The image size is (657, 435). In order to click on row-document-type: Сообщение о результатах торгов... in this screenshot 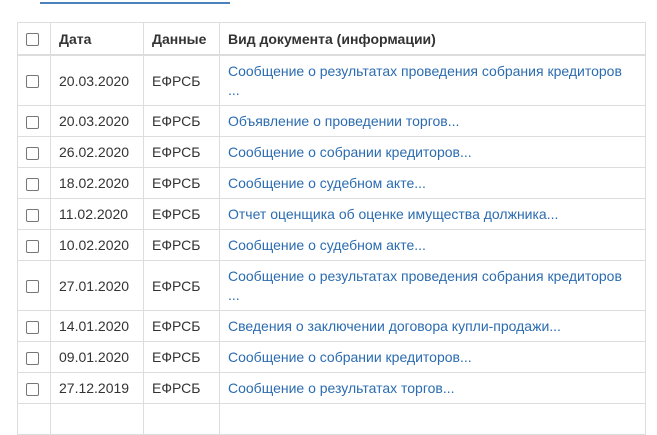, I will do `click(432, 388)`.